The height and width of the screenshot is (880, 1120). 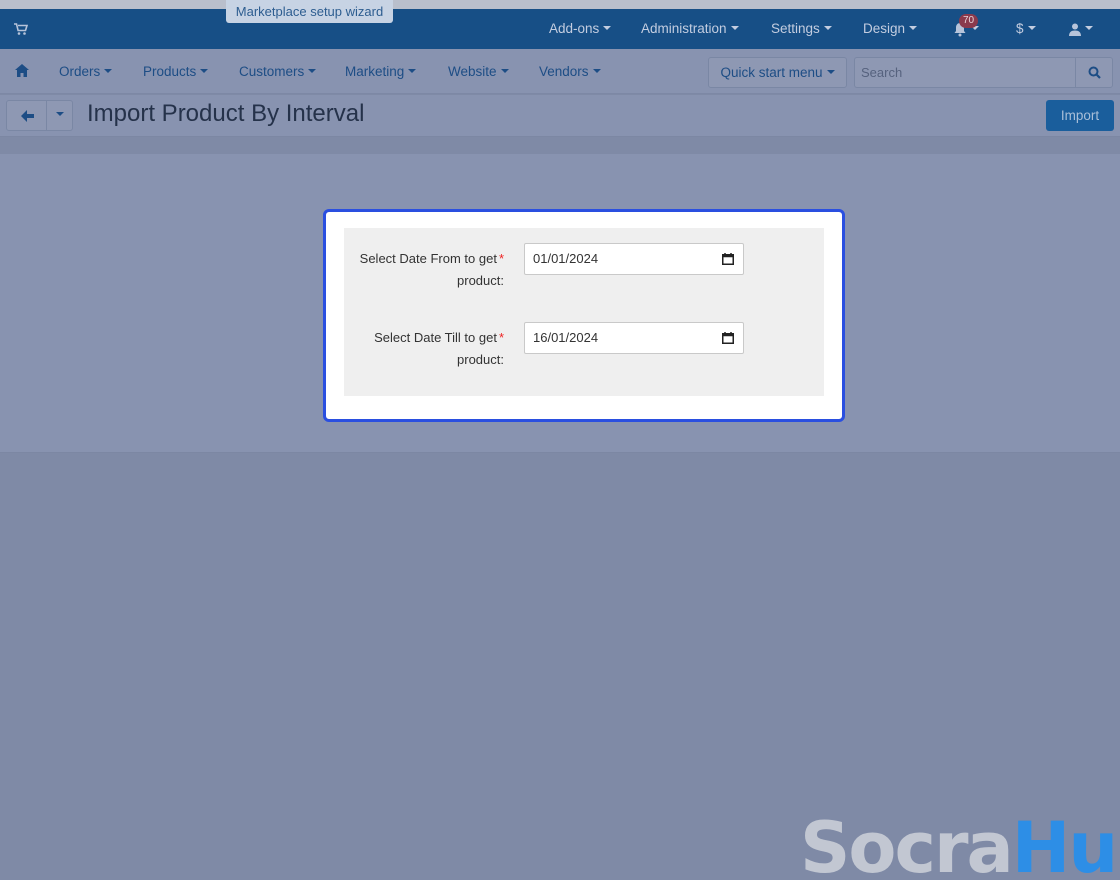 I want to click on search-button, so click(x=1094, y=72).